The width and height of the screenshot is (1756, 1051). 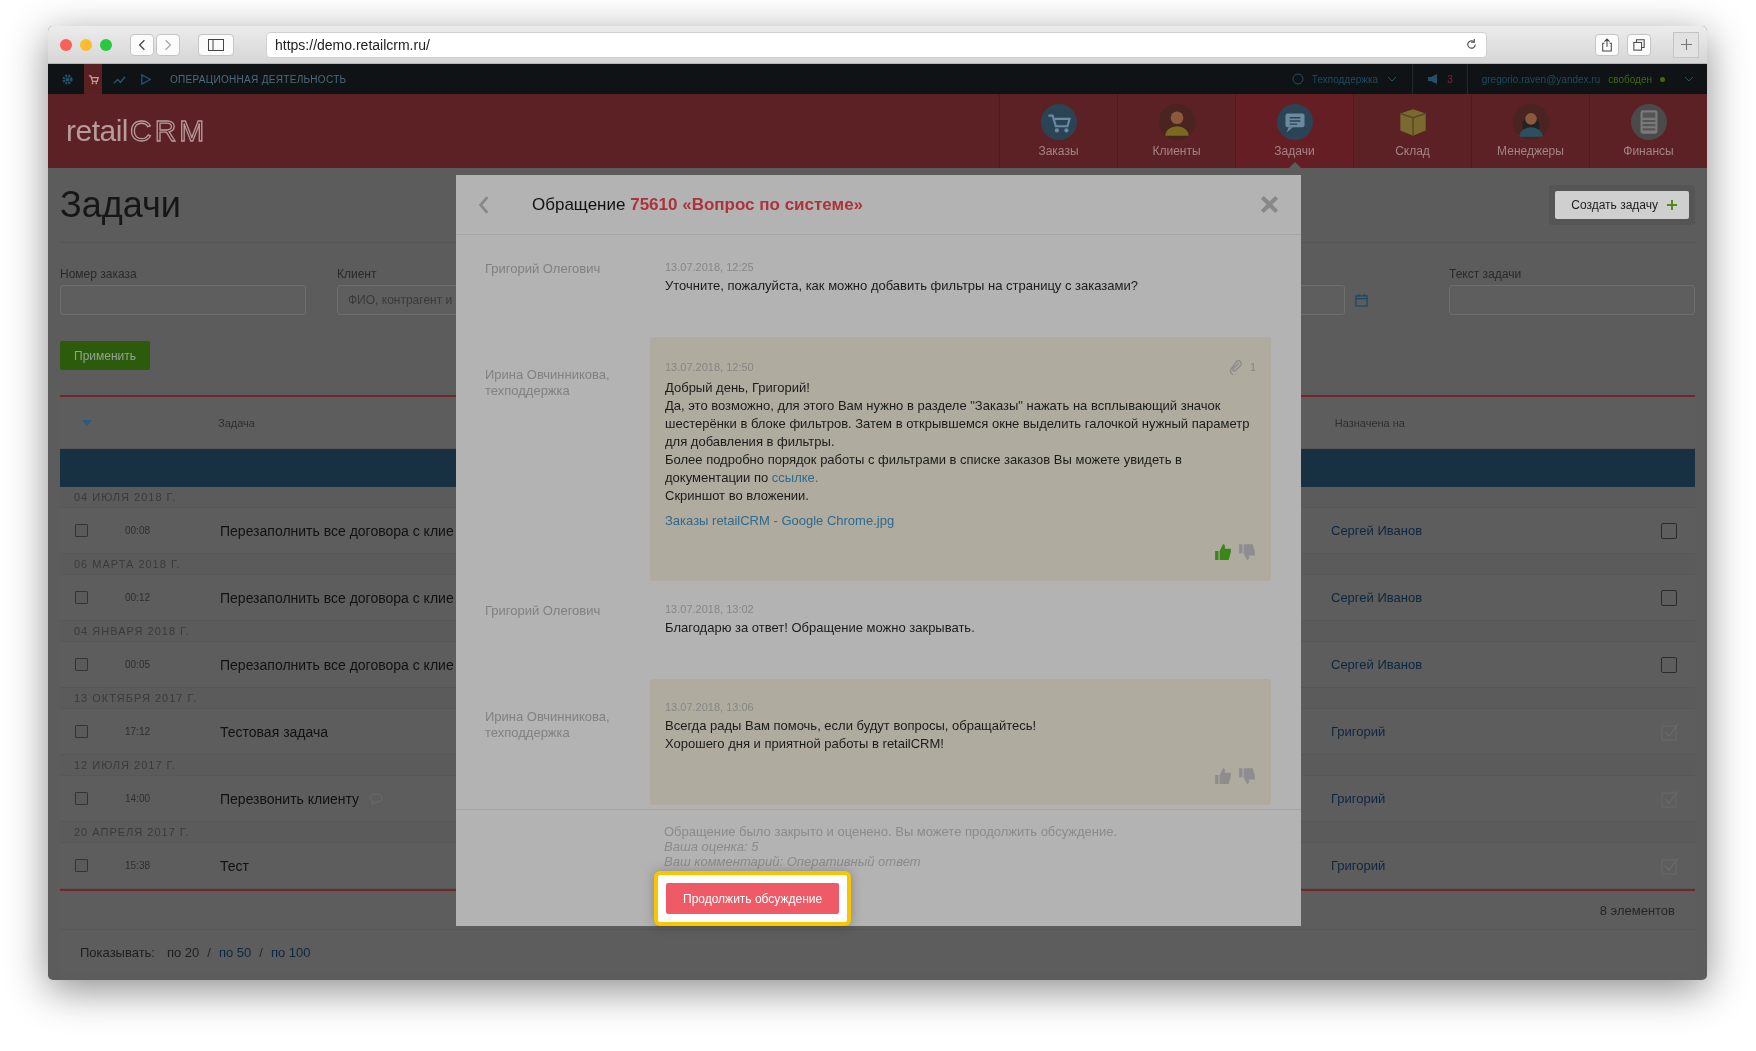 What do you see at coordinates (1235, 367) in the screenshot?
I see `paperclip-icon` at bounding box center [1235, 367].